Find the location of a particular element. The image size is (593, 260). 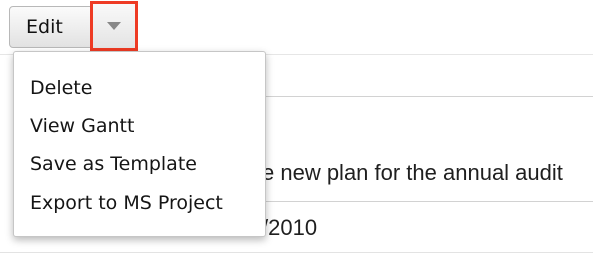

actions-dropdown-toggle is located at coordinates (114, 26).